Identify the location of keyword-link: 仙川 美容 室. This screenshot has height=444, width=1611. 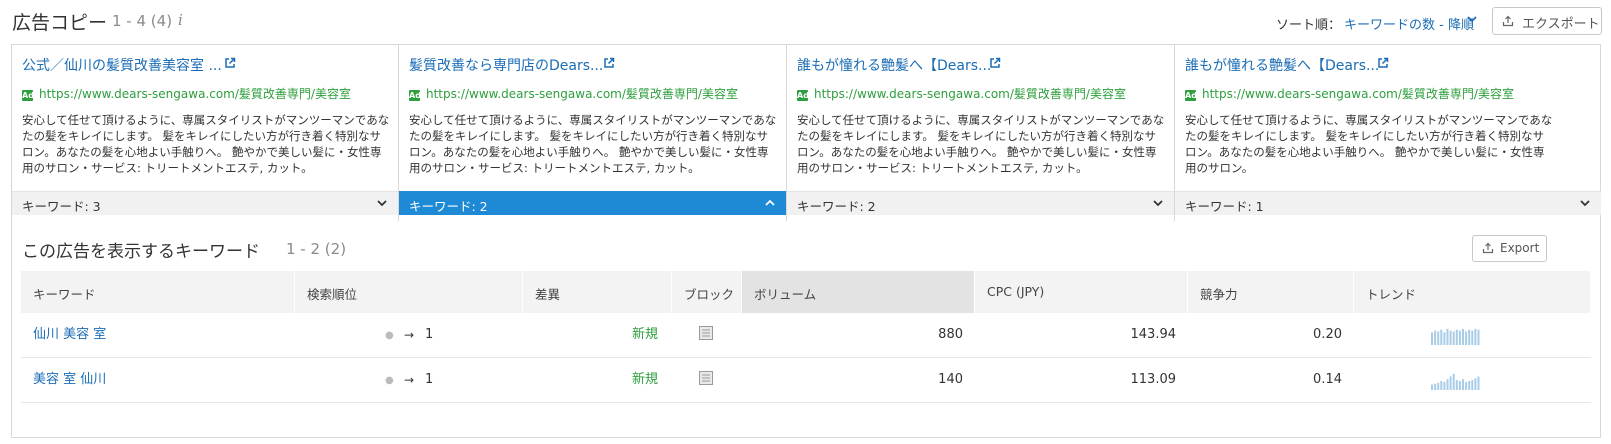
(69, 335).